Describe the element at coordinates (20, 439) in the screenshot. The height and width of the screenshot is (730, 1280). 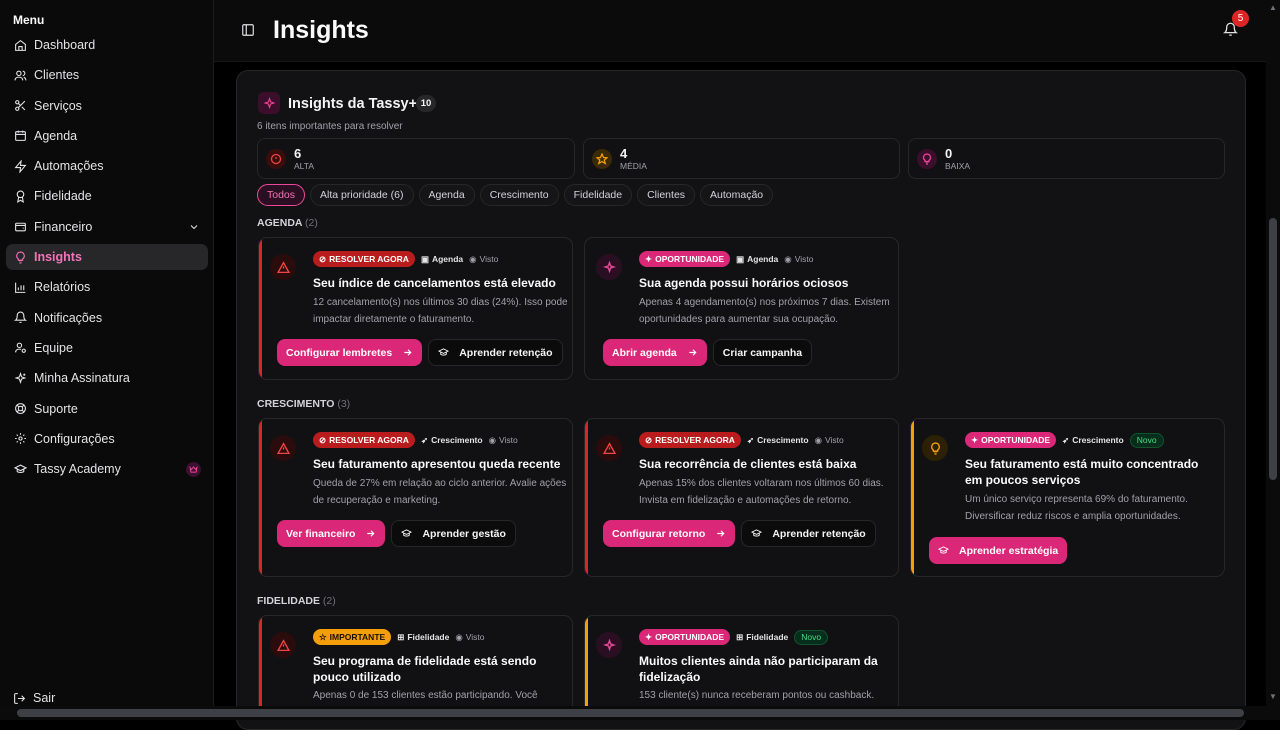
I see `gear-icon` at that location.